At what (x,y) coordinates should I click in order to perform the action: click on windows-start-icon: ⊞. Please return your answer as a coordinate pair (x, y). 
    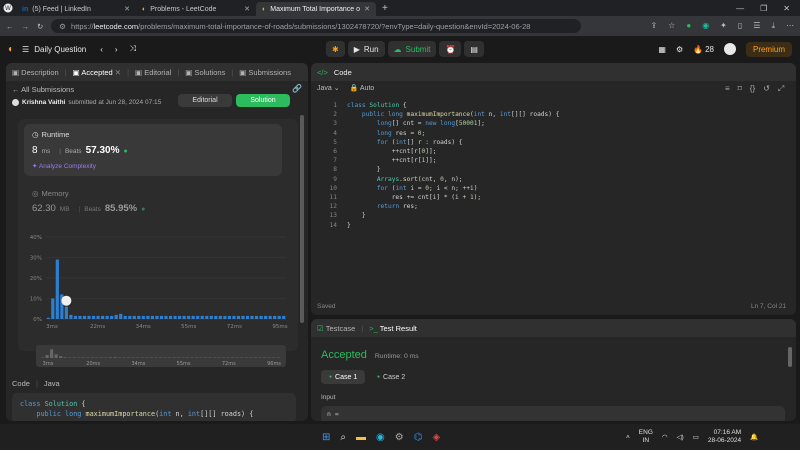
    Looking at the image, I should click on (326, 437).